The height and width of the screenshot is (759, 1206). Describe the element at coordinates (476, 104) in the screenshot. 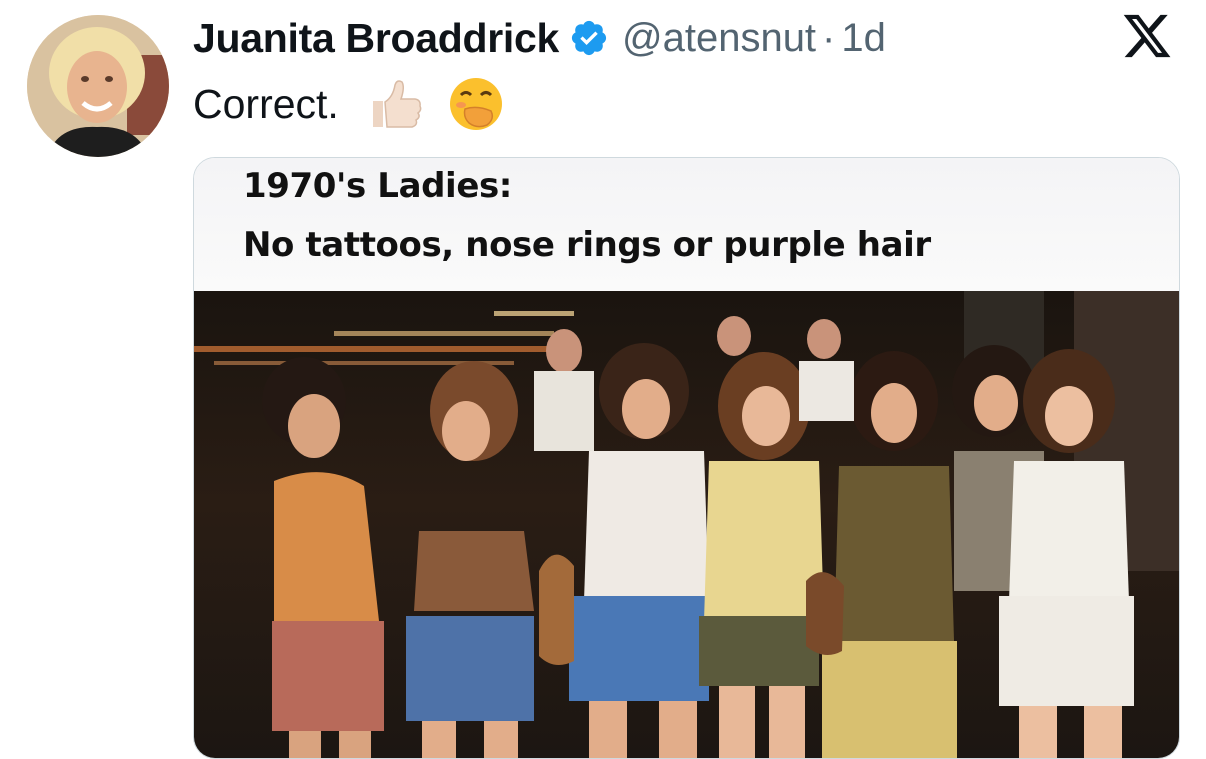

I see `face-hand-over-mouth-emoji-icon` at that location.